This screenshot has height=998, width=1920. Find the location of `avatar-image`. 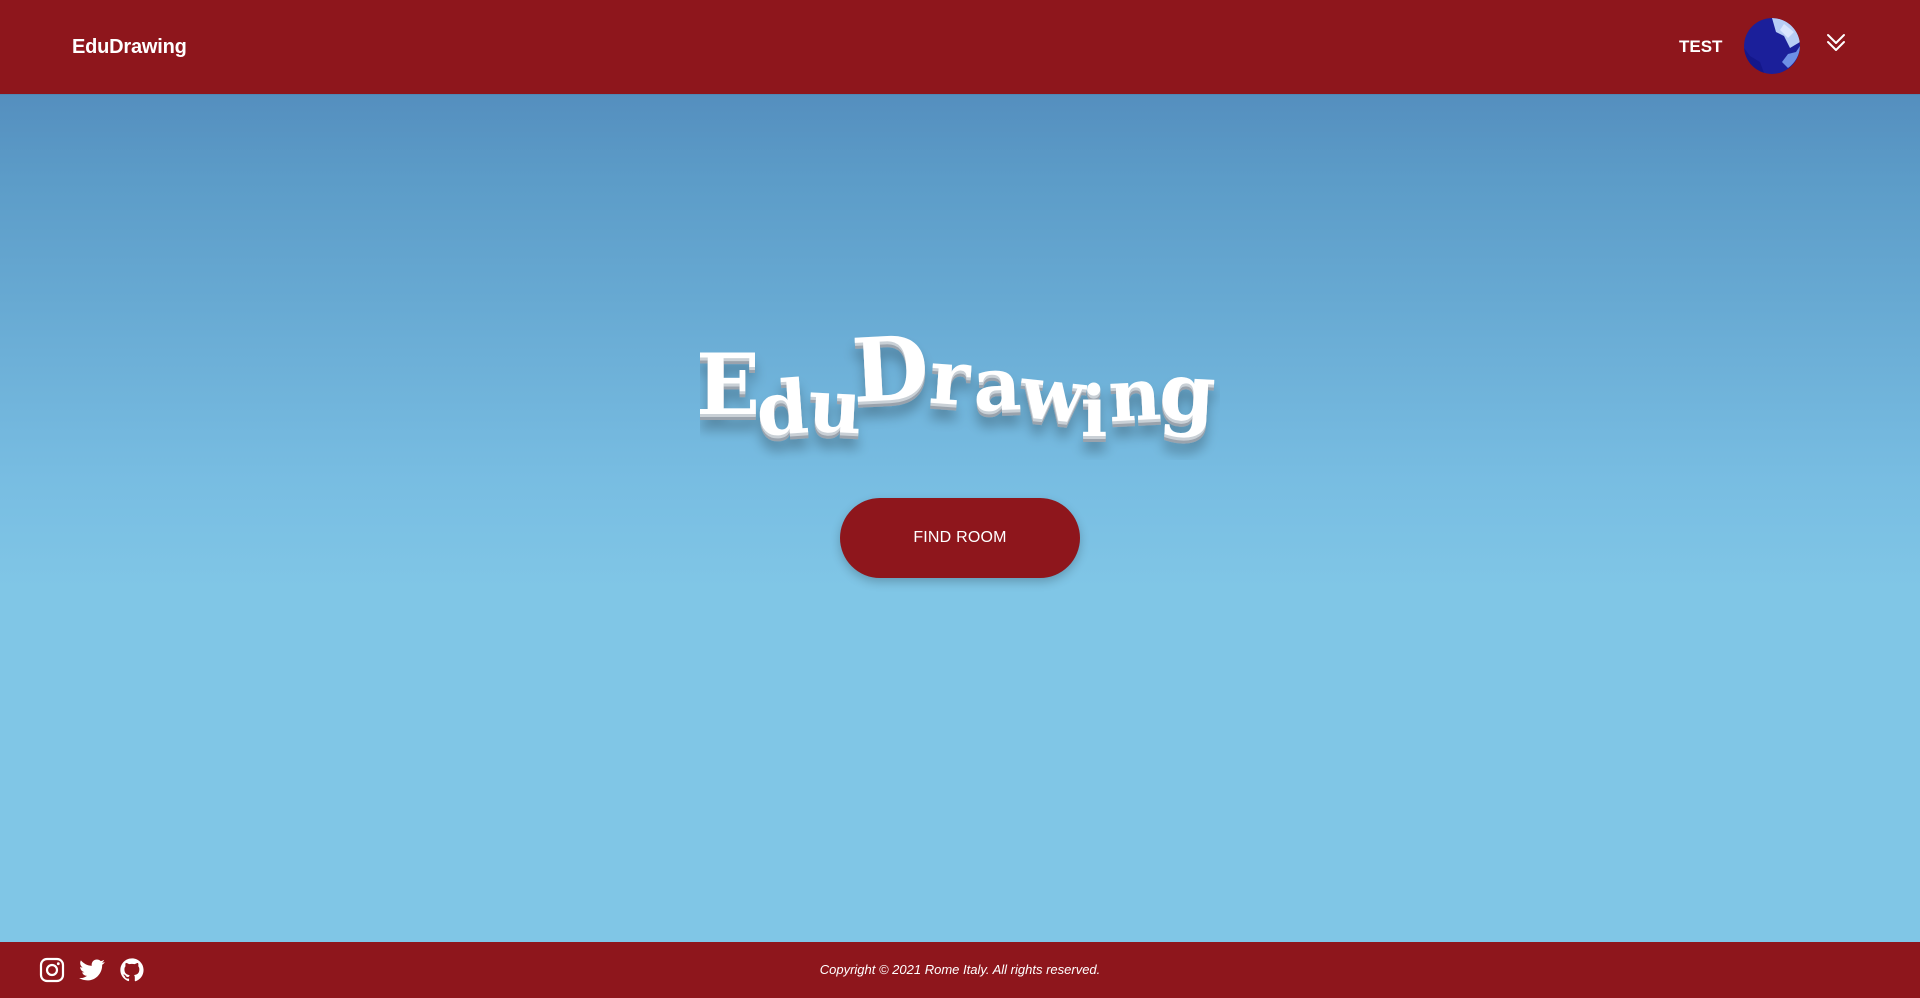

avatar-image is located at coordinates (1772, 46).